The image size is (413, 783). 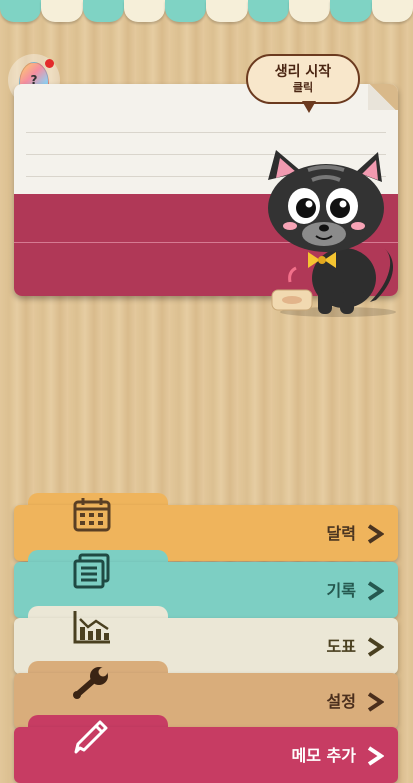 What do you see at coordinates (341, 646) in the screenshot?
I see `menu-chart-label: 도표` at bounding box center [341, 646].